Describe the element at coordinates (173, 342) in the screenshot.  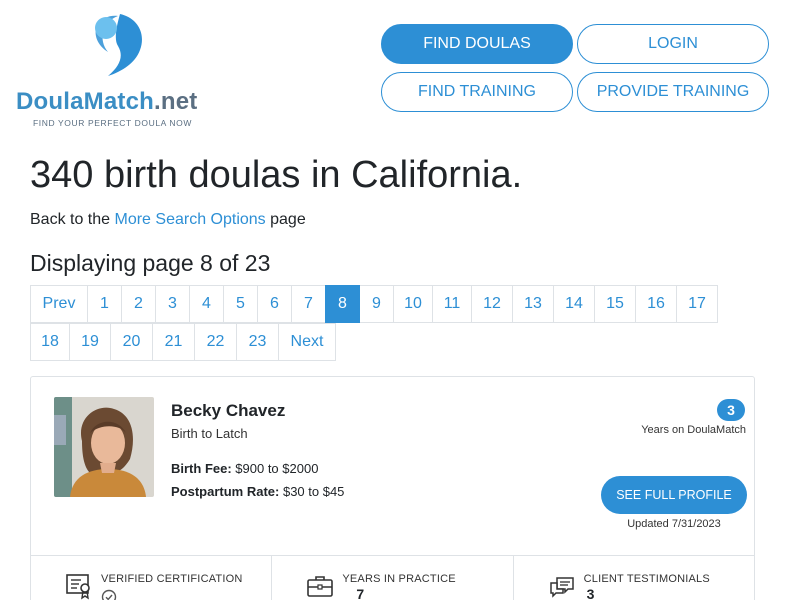
I see `pagination-page: 21` at that location.